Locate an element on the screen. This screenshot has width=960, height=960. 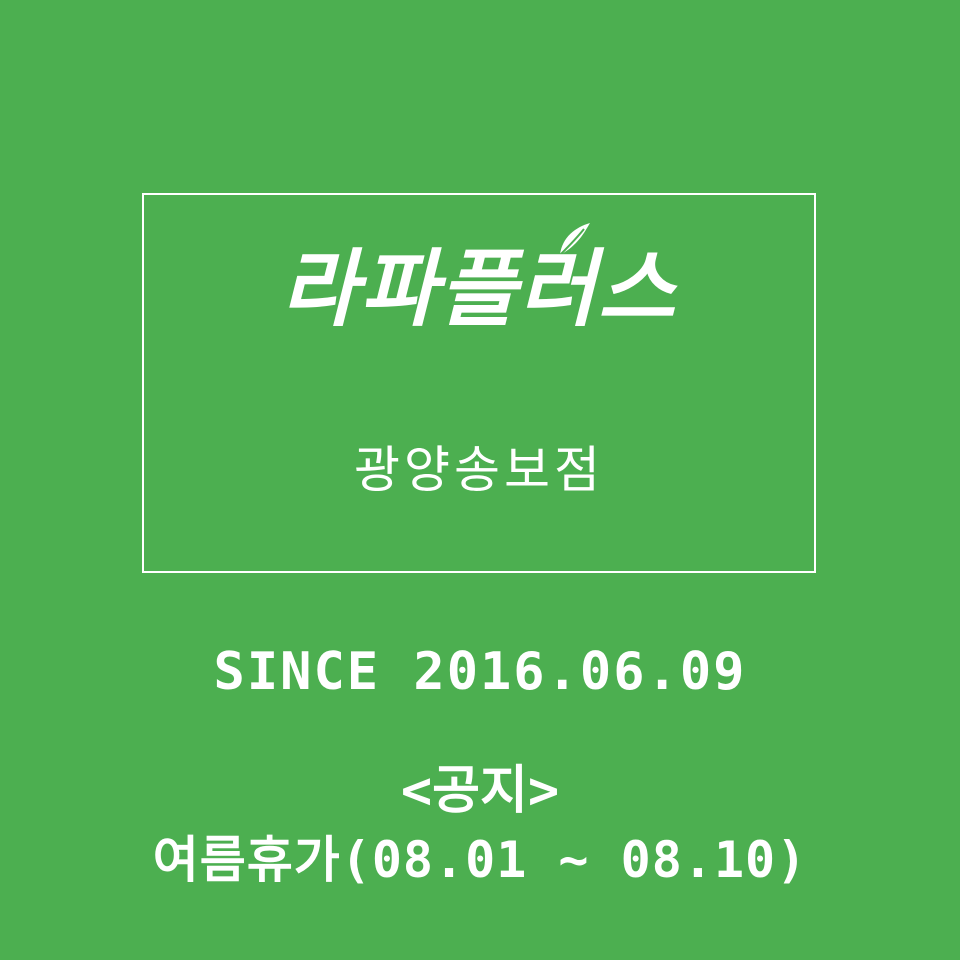
brand-logo: 라파플러스 is located at coordinates (479, 289).